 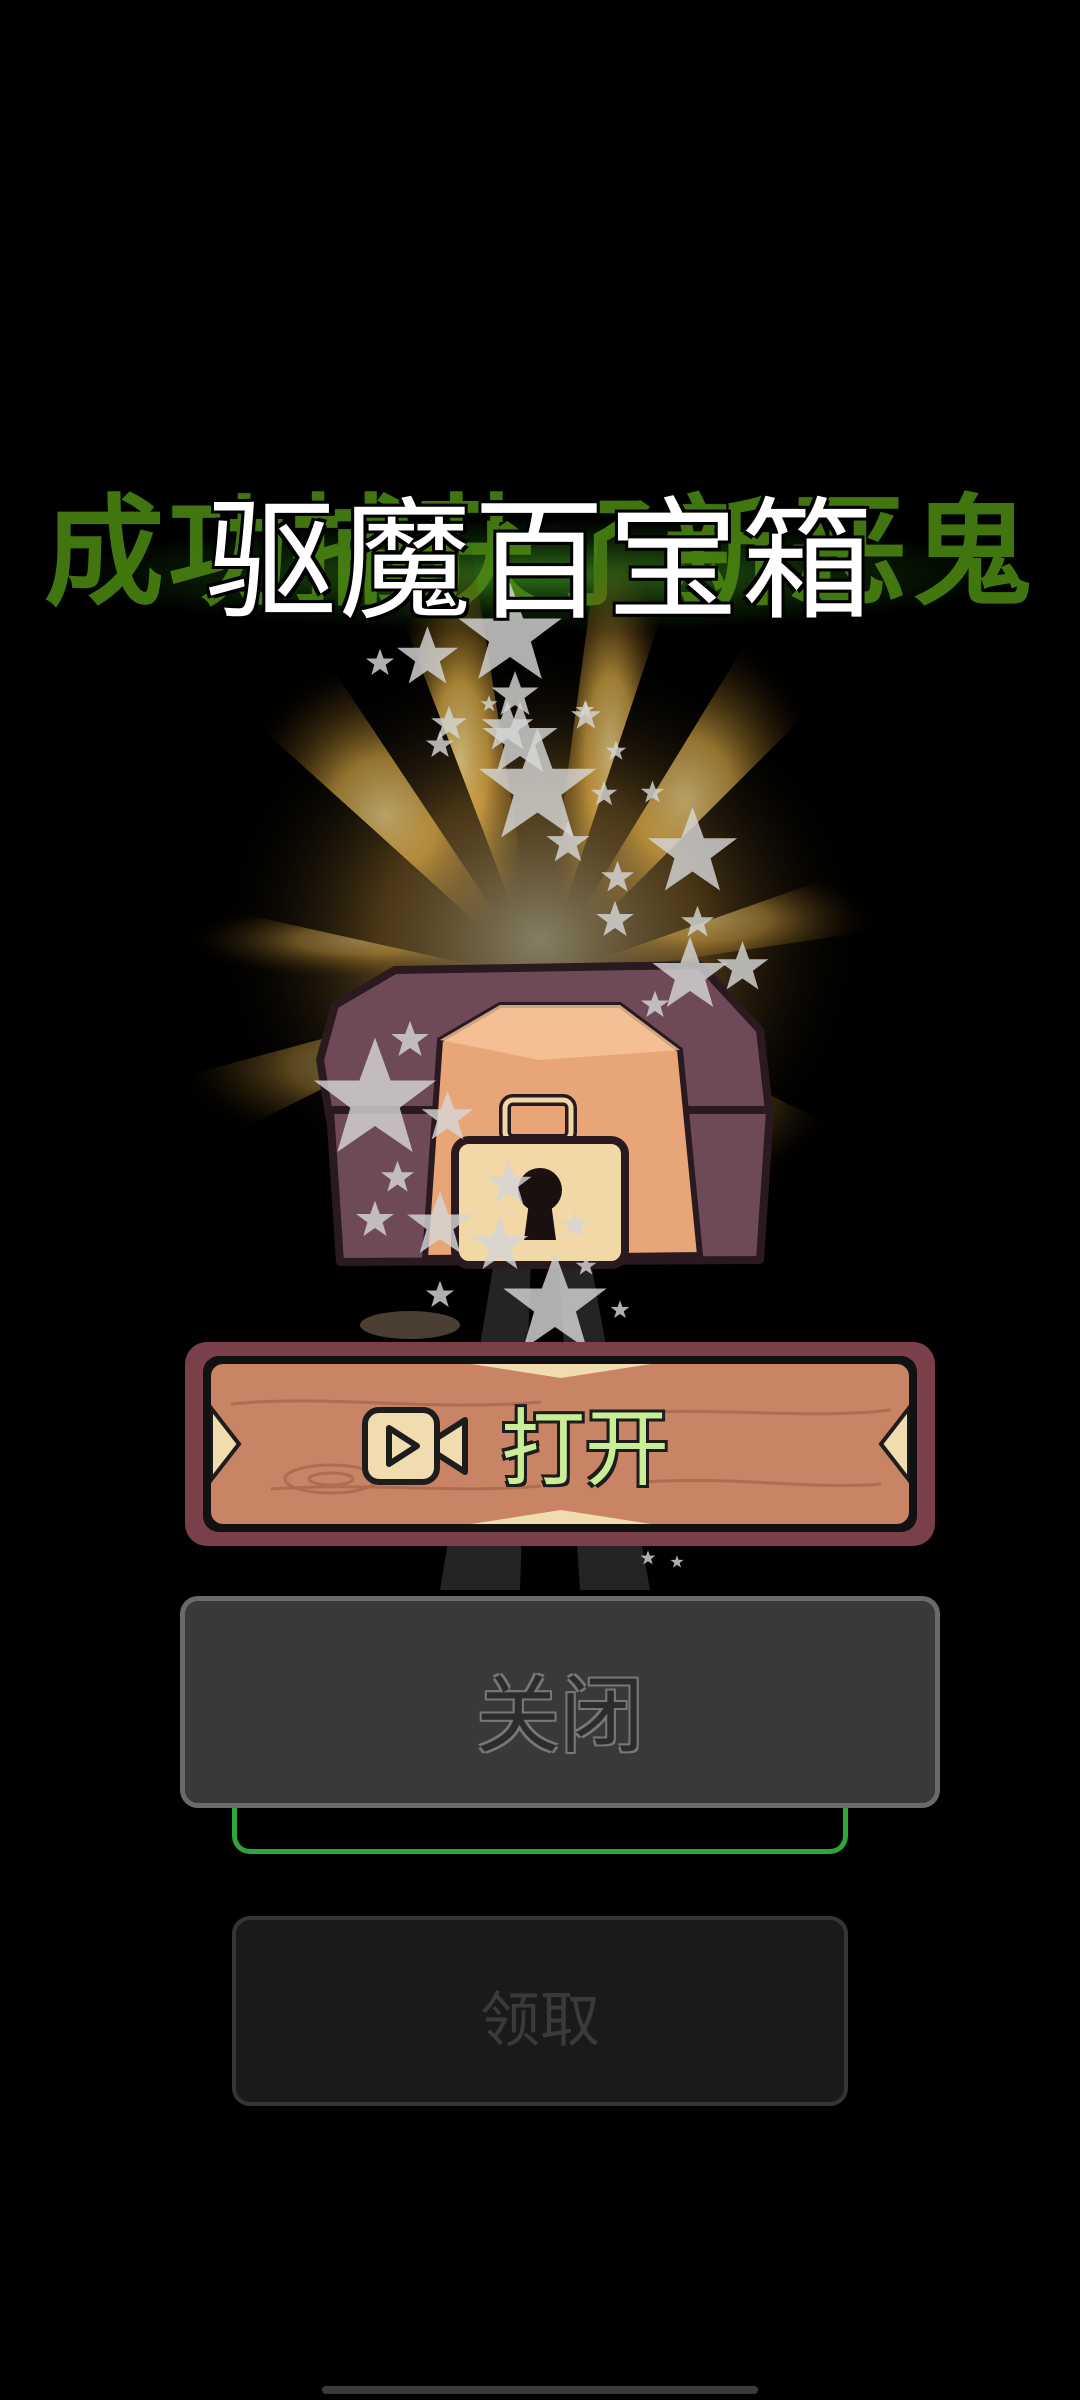 What do you see at coordinates (559, 1716) in the screenshot?
I see `close-button-label: 关闭` at bounding box center [559, 1716].